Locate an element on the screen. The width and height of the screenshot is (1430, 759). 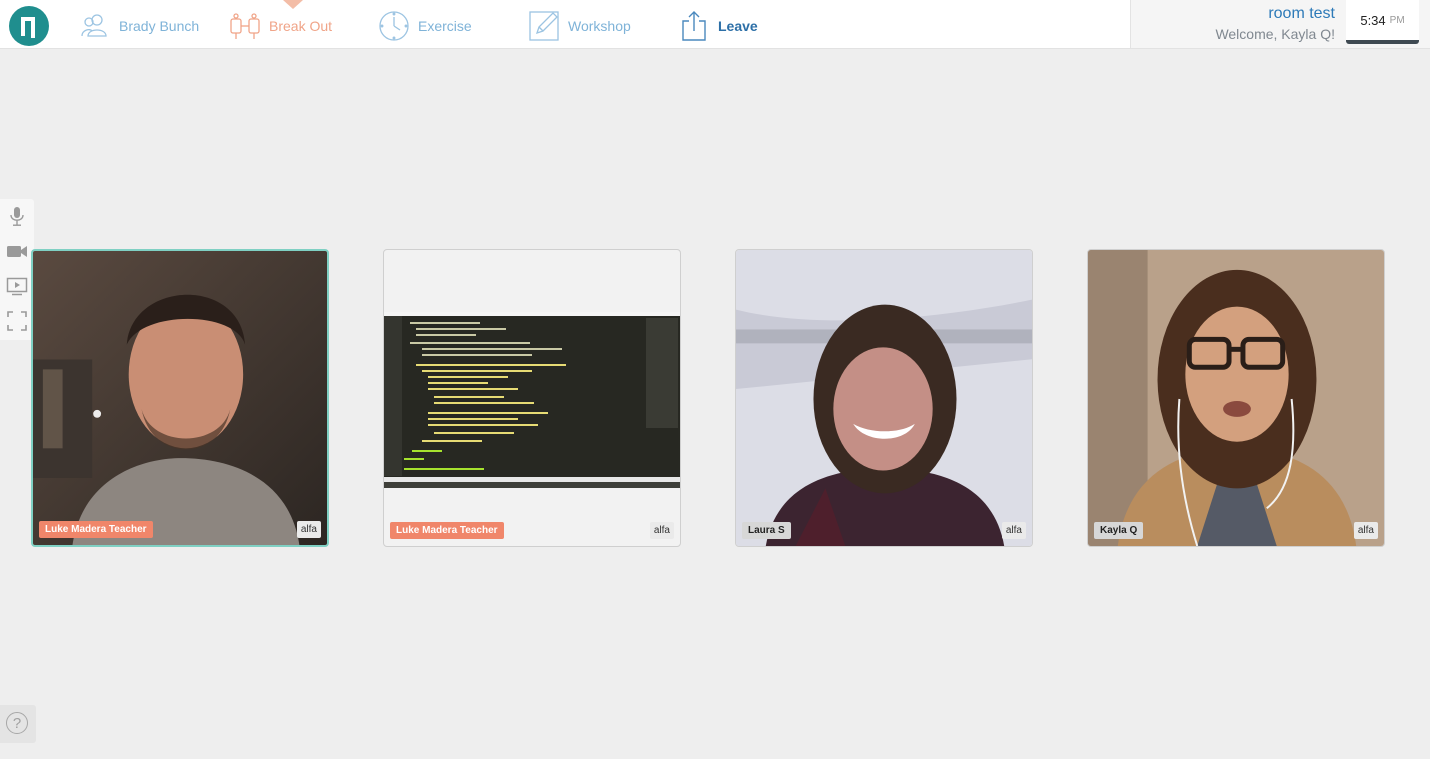
code-editor-screenshot-icon is located at coordinates (532, 400).